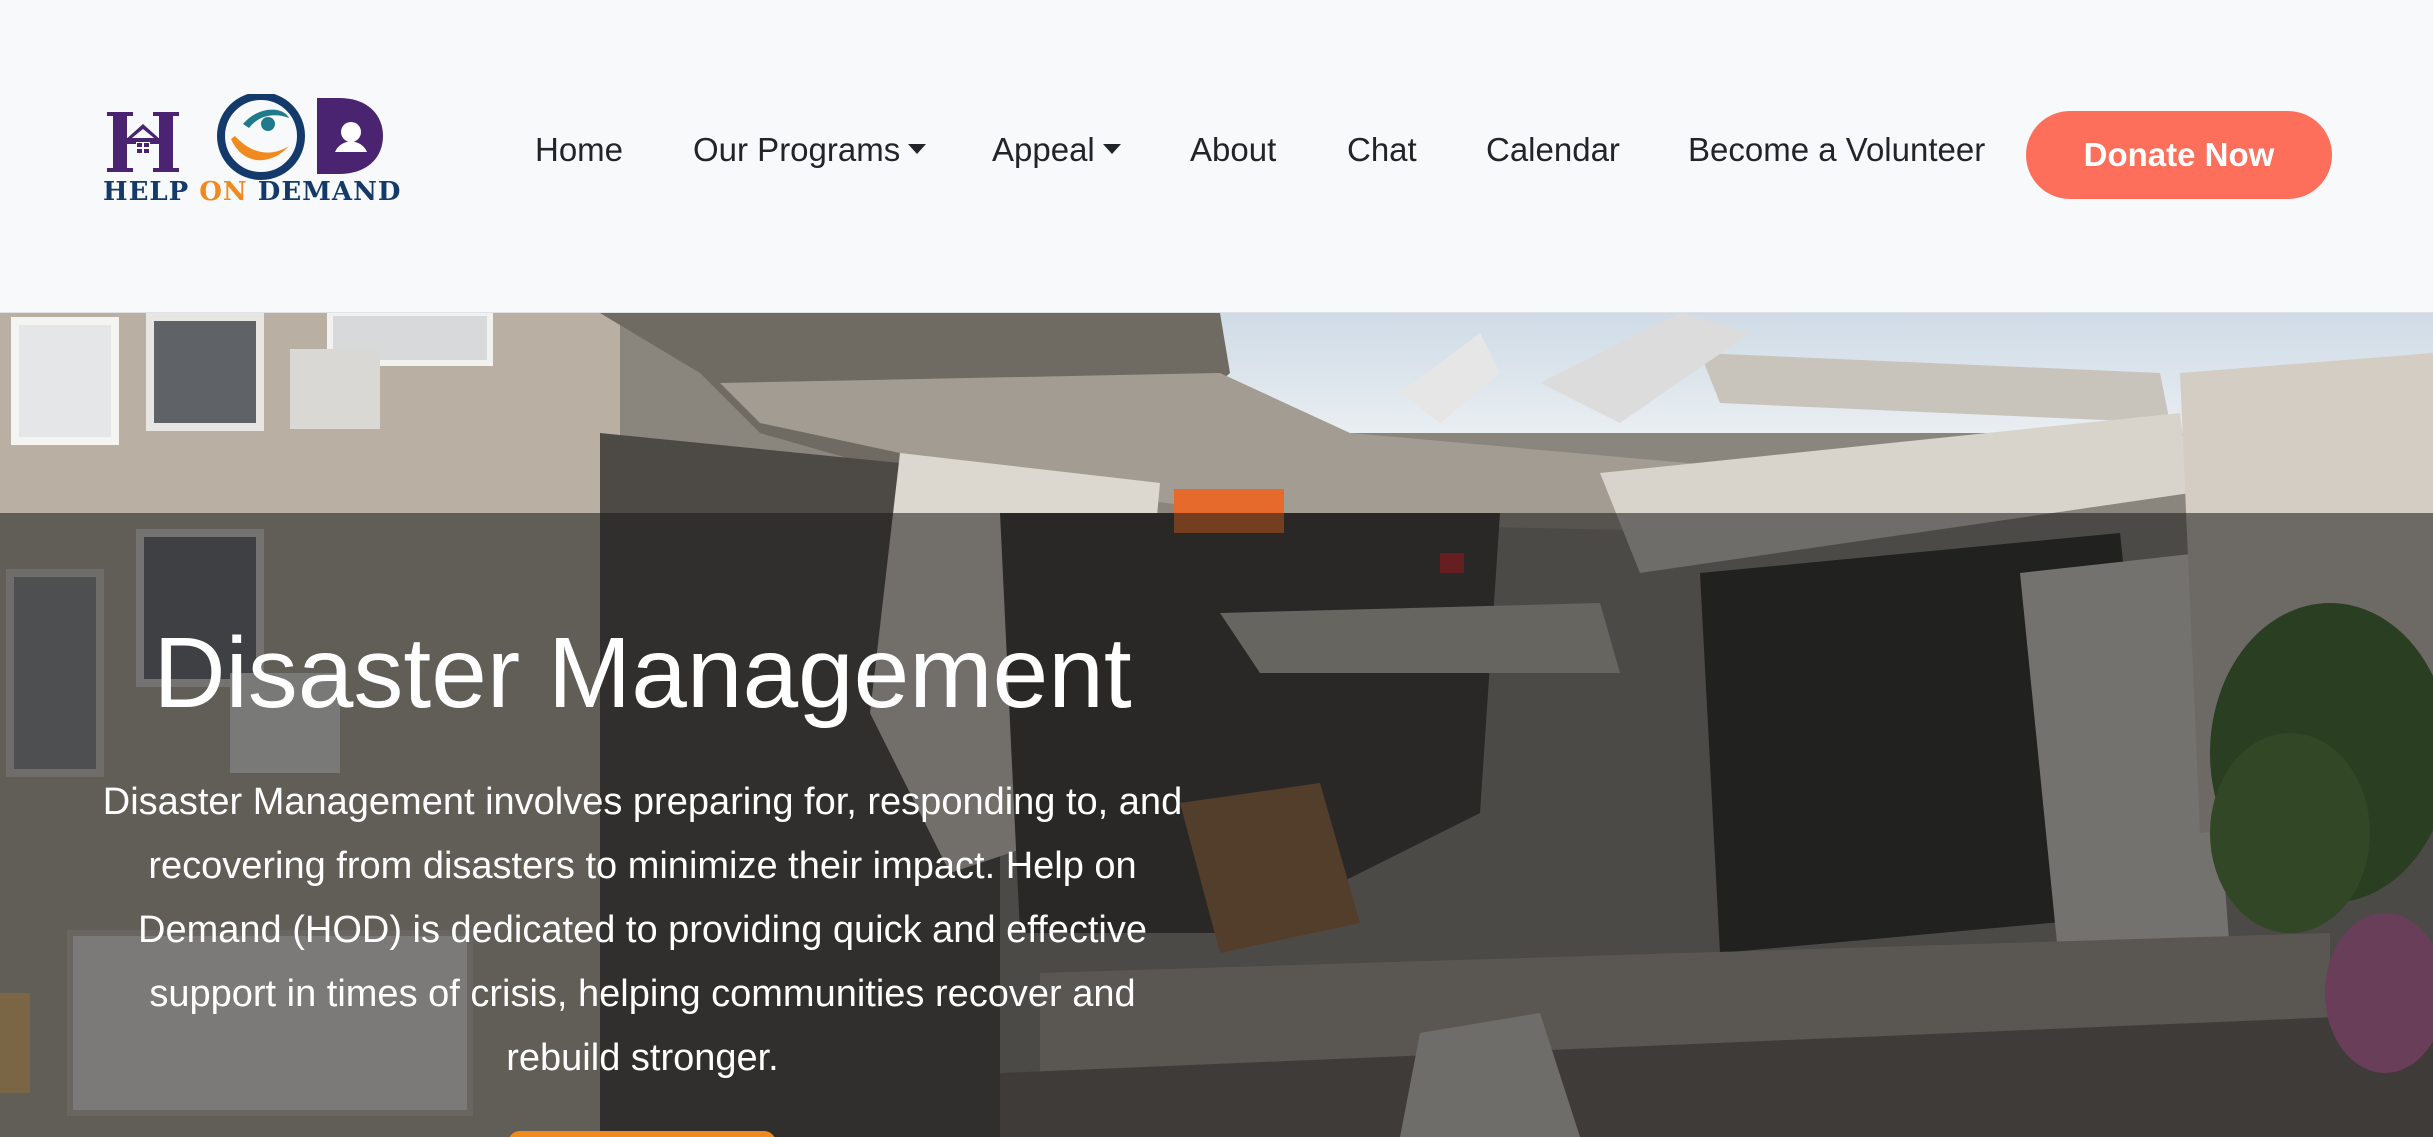 The image size is (2433, 1137). I want to click on nav-chat: Chat, so click(1382, 150).